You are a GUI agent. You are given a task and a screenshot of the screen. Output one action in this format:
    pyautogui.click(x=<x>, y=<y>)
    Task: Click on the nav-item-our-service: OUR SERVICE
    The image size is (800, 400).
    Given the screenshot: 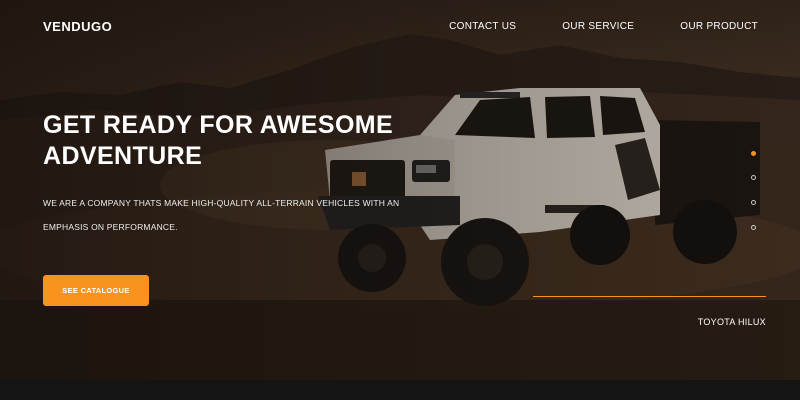 What is the action you would take?
    pyautogui.click(x=598, y=26)
    